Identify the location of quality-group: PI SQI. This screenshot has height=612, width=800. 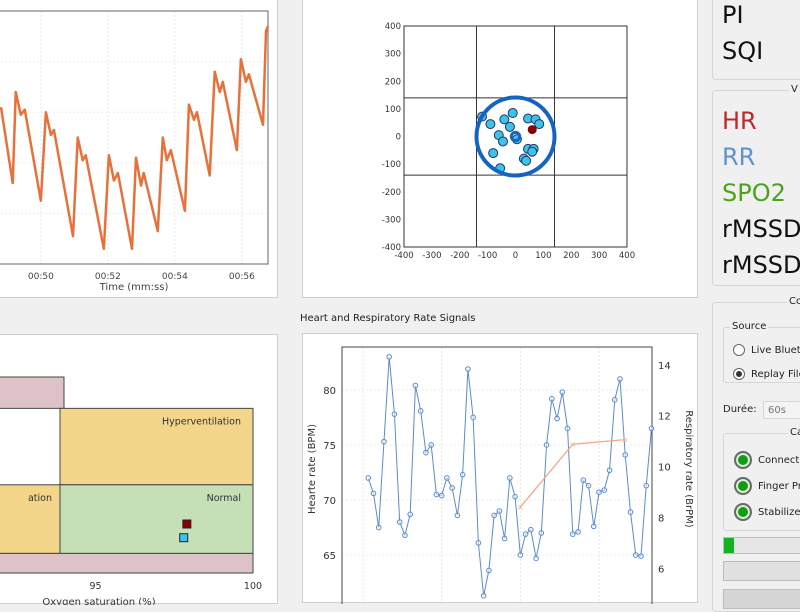
(756, 40).